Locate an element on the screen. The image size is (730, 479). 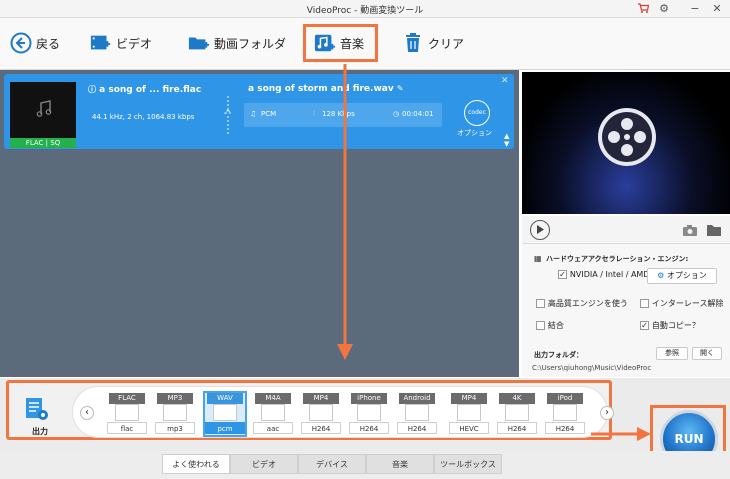
hw-title: ハードウェアアクセラレーション・エンジン: is located at coordinates (617, 259).